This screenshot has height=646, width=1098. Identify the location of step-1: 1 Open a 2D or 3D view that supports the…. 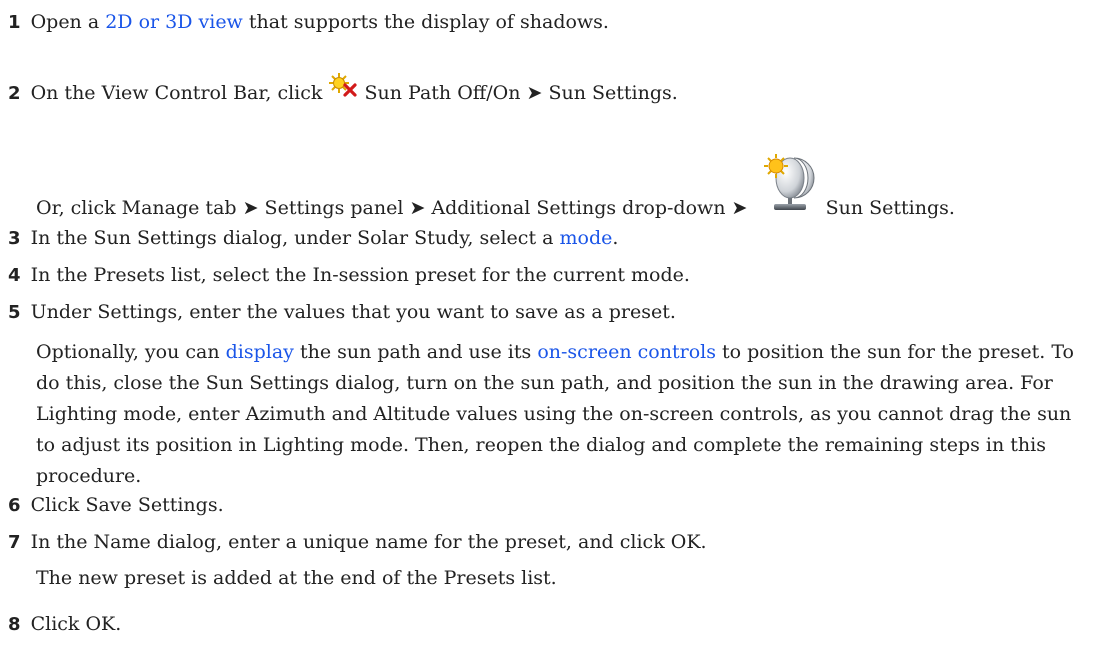
(308, 22).